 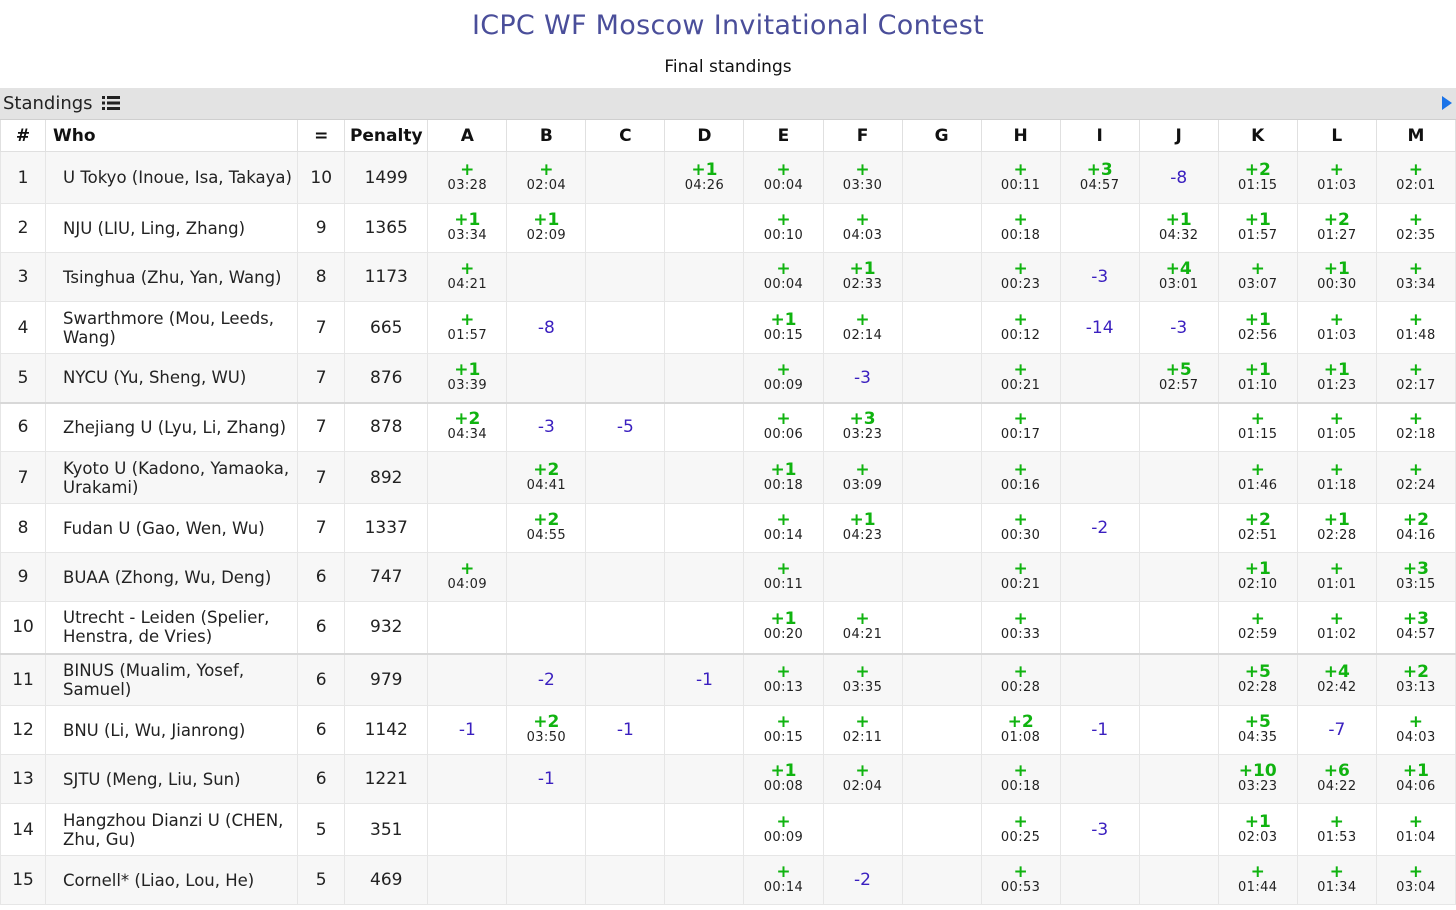 I want to click on problem-cell: +00:33, so click(x=1020, y=627).